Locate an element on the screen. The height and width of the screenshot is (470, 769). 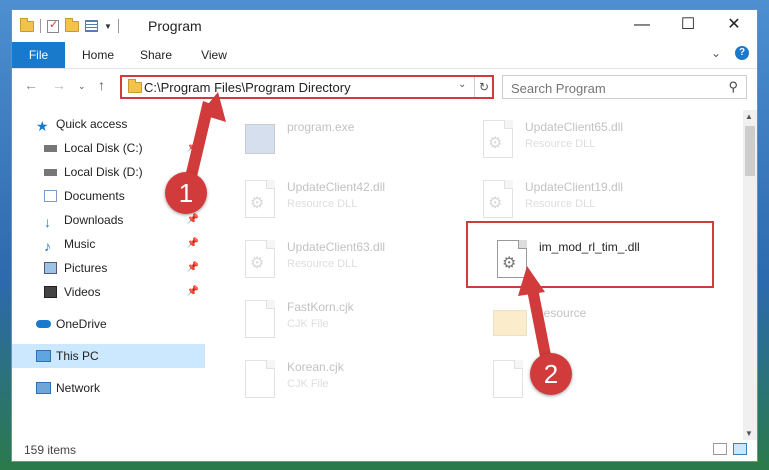
step-2-badge: 2 is located at coordinates (551, 374).